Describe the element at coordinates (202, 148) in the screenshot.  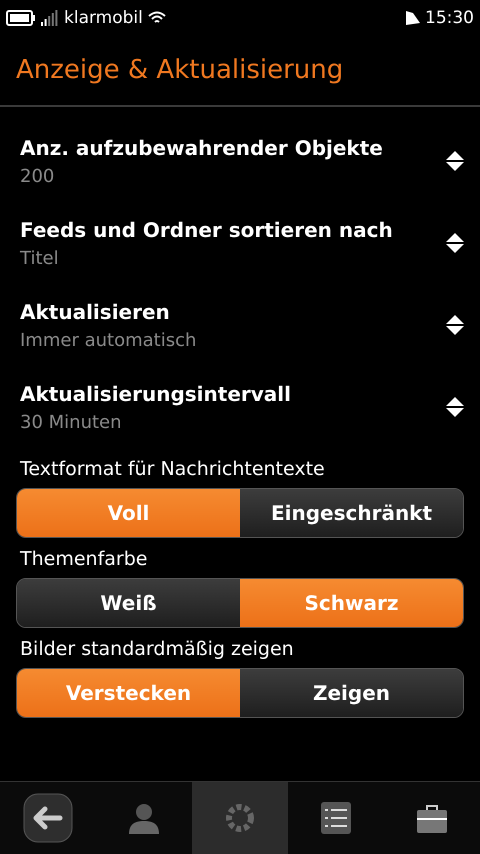
I see `setting-label: Anz. aufzubewahrender Objekte` at that location.